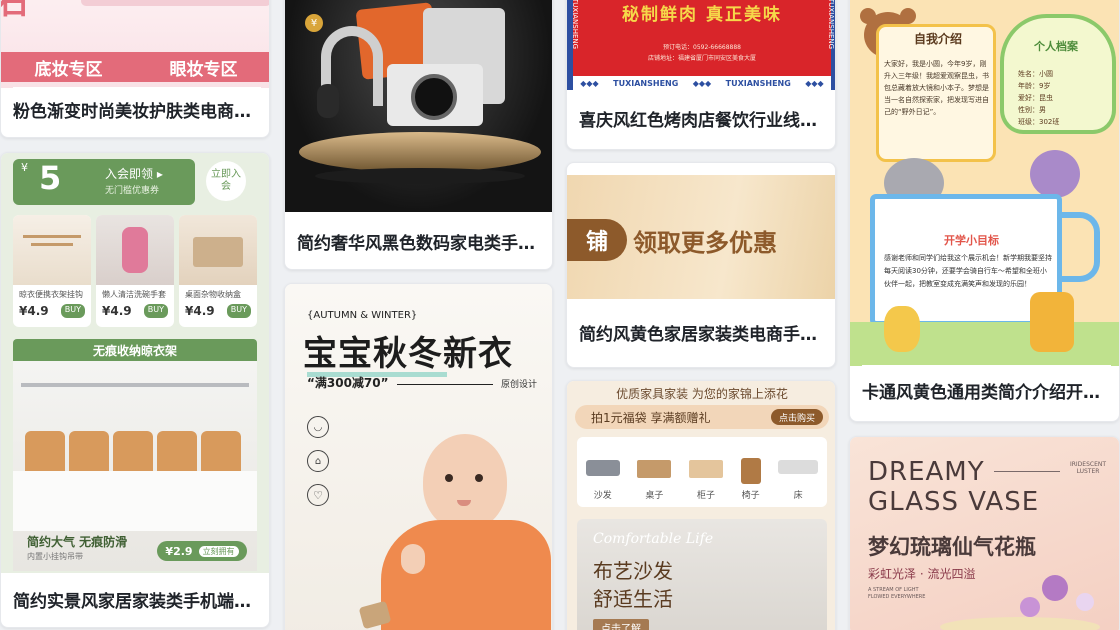  I want to click on side-brand-left: TUXIANSHENG, so click(575, 25).